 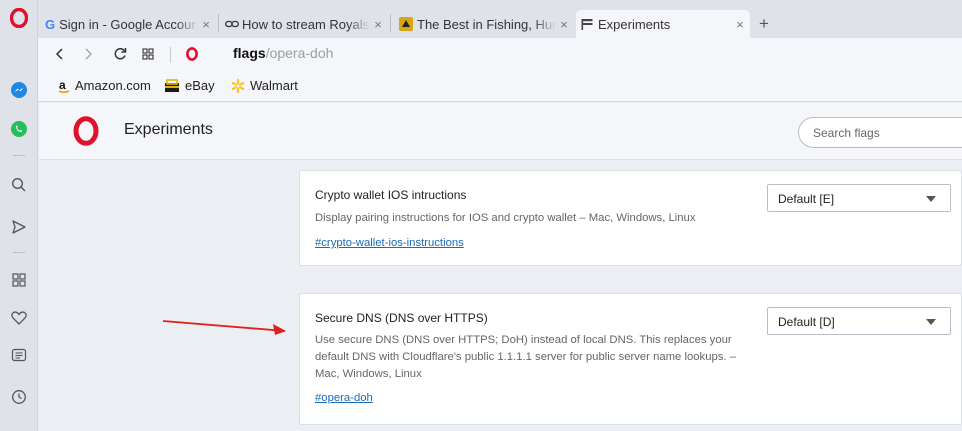 What do you see at coordinates (880, 132) in the screenshot?
I see `search-flags-input` at bounding box center [880, 132].